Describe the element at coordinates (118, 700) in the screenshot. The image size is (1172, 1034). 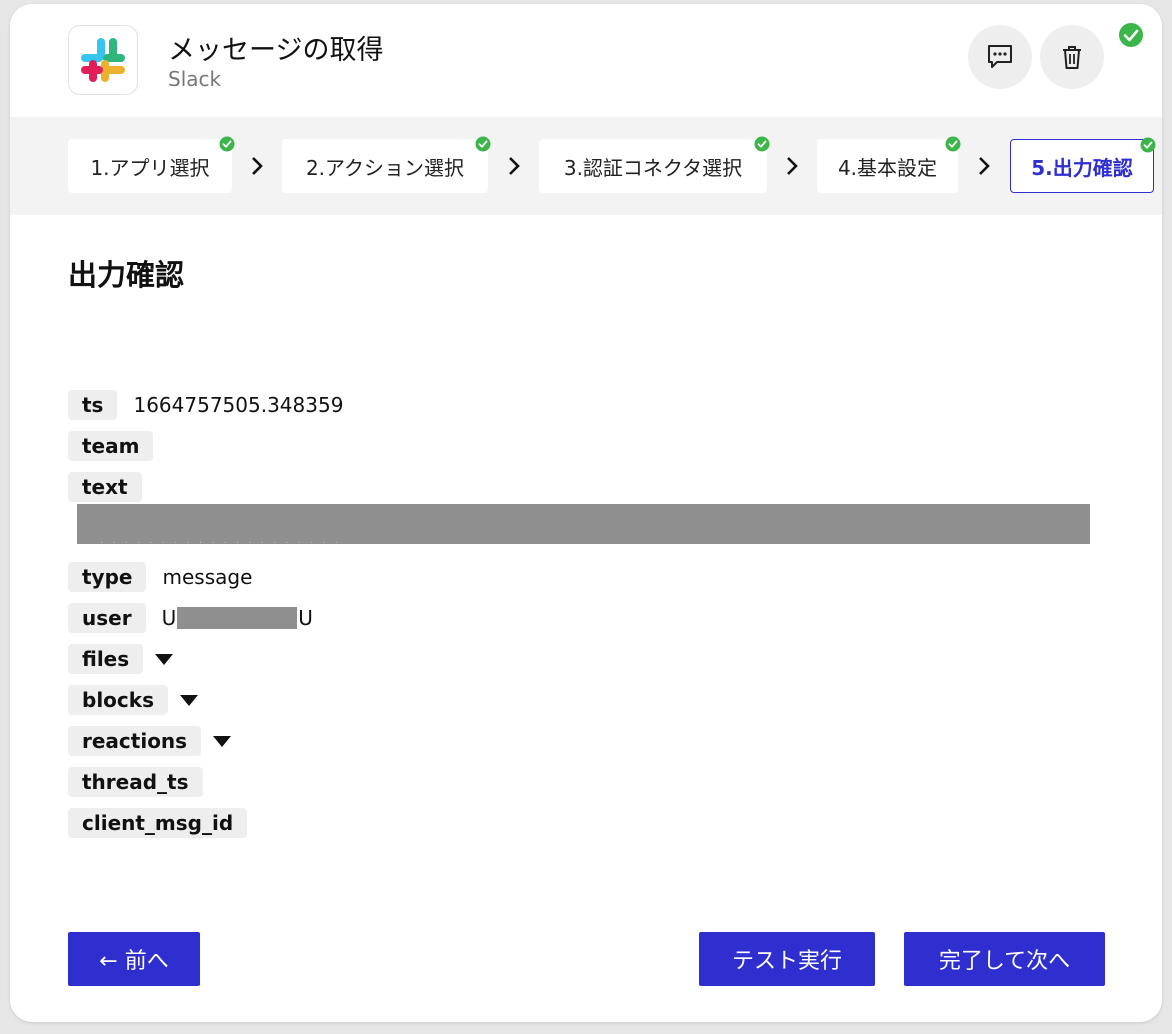
I see `field-key: blocks` at that location.